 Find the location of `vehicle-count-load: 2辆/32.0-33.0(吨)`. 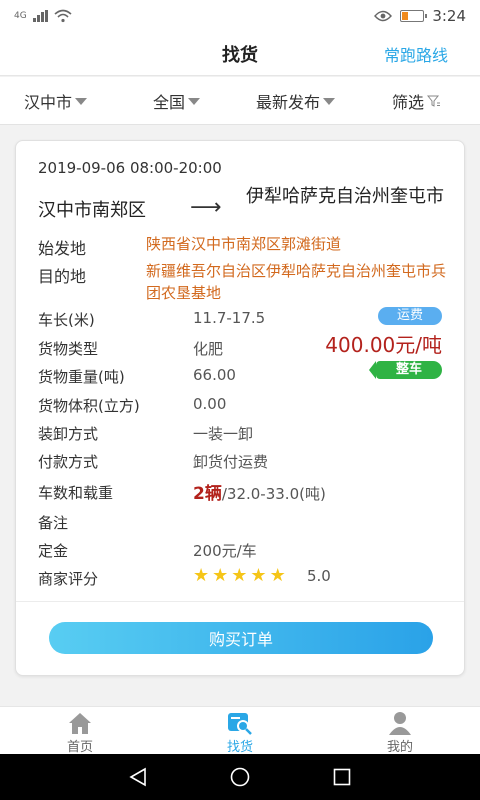

vehicle-count-load: 2辆/32.0-33.0(吨) is located at coordinates (259, 491).